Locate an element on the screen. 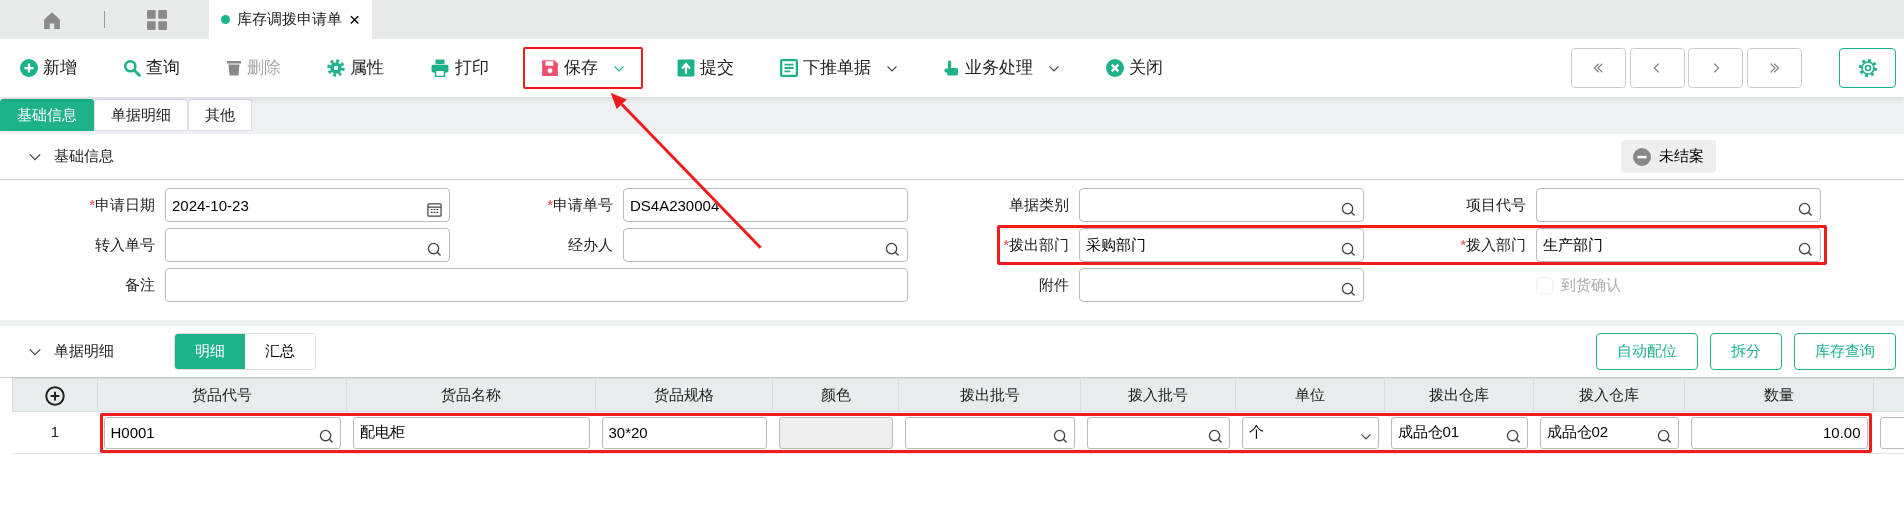 This screenshot has width=1904, height=526. select-field: 个 is located at coordinates (1310, 432).